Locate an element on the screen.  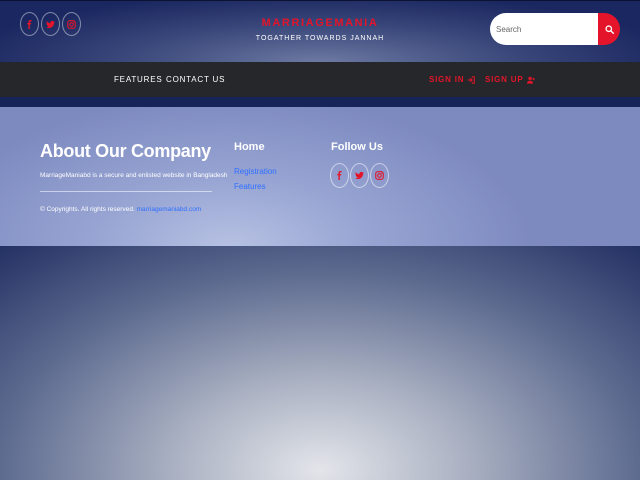
footer-link-registration: Registration is located at coordinates (255, 172).